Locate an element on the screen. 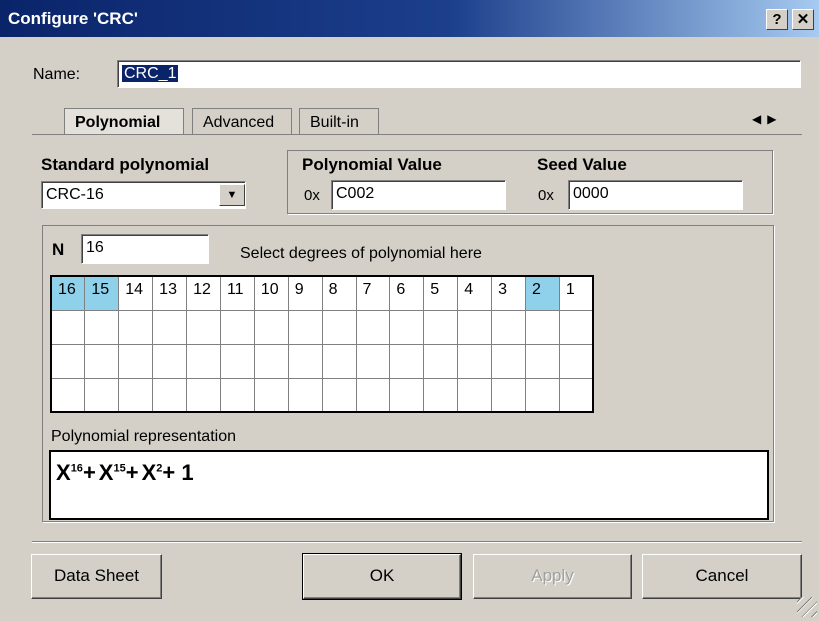 This screenshot has height=621, width=819. data-sheet-button: Data Sheet is located at coordinates (96, 576).